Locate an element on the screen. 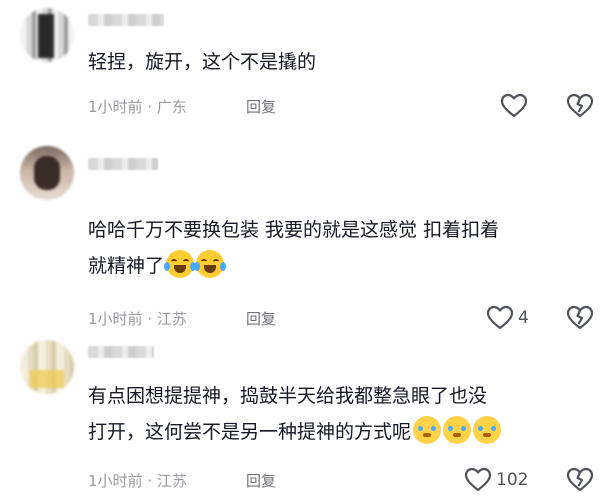  like-button: 4 is located at coordinates (507, 318).